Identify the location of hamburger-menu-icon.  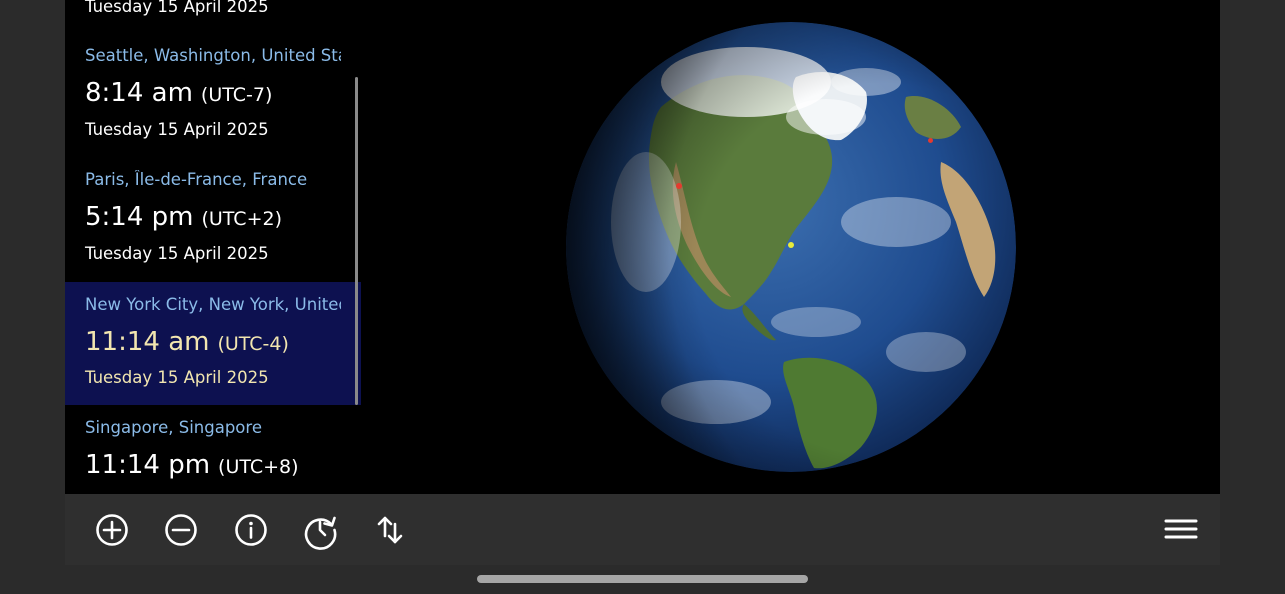
(1181, 529).